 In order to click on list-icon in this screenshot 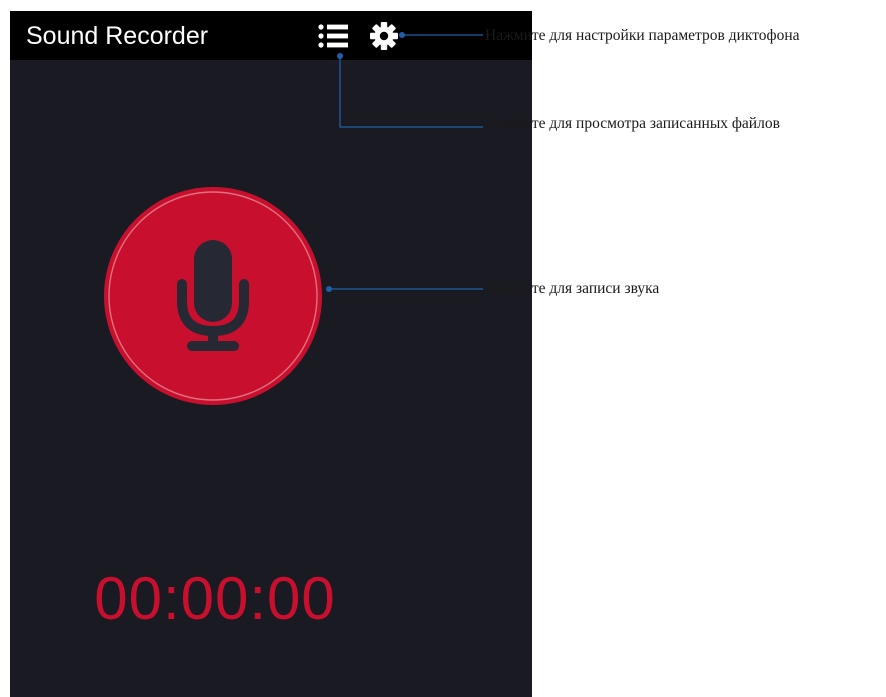, I will do `click(333, 36)`.